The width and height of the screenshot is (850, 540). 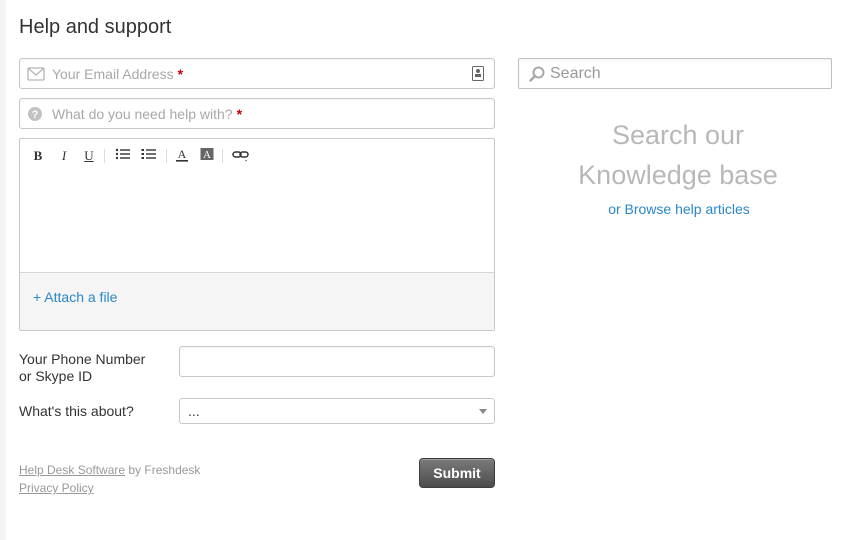 I want to click on submit-button: Submit, so click(x=457, y=473).